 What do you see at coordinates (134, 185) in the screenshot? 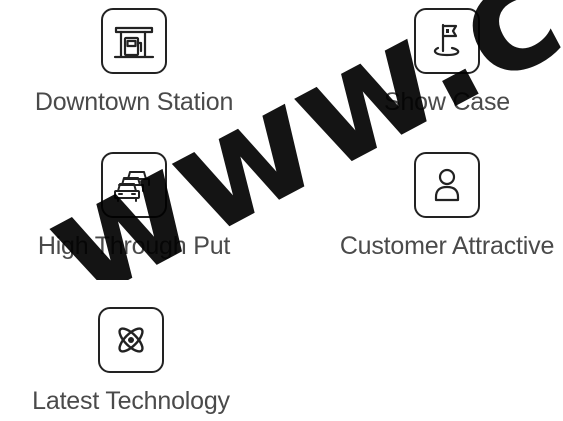
I see `cars-icon` at bounding box center [134, 185].